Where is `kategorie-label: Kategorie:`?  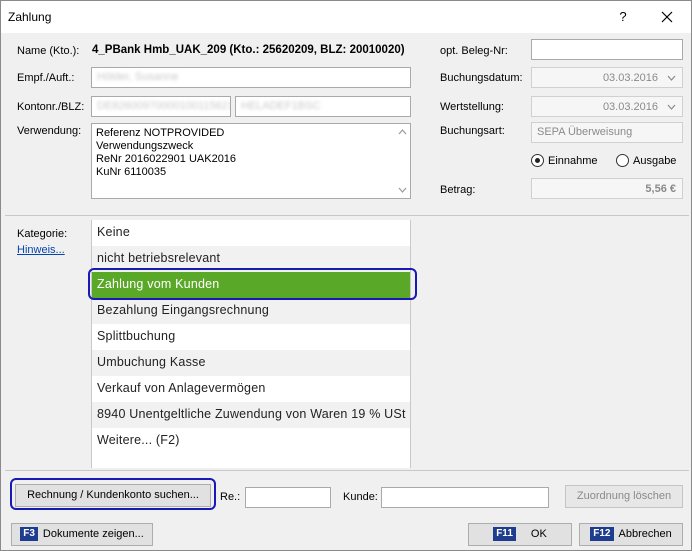 kategorie-label: Kategorie: is located at coordinates (42, 234).